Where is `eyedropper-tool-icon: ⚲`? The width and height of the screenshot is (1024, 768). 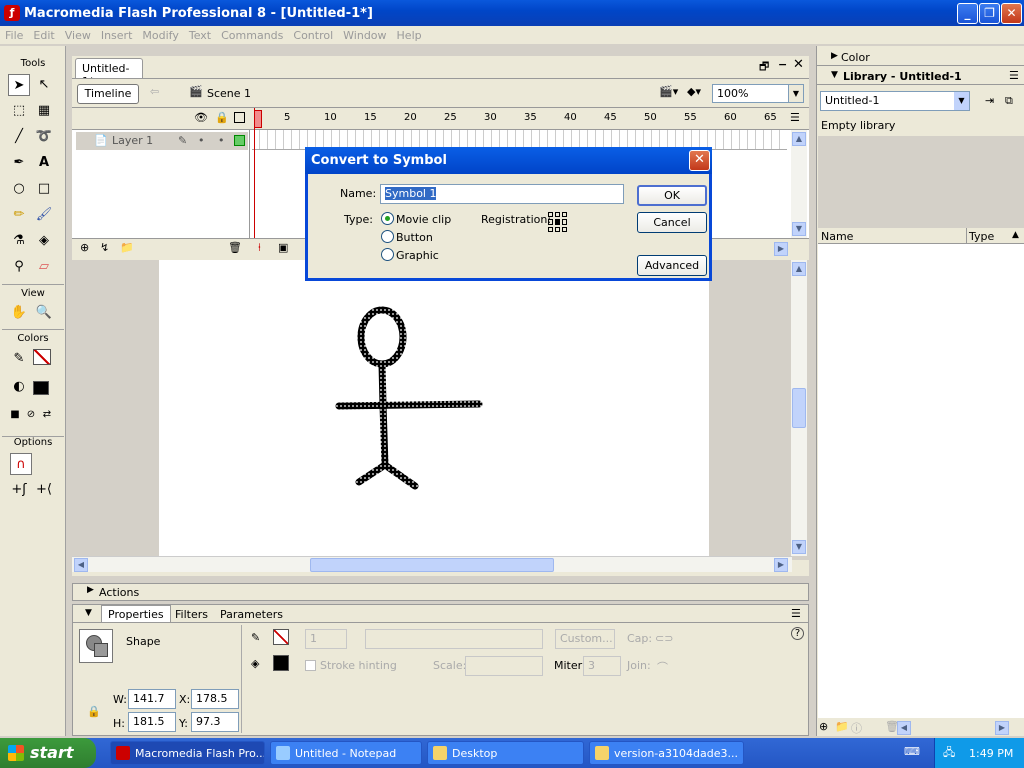
eyedropper-tool-icon: ⚲ is located at coordinates (19, 267).